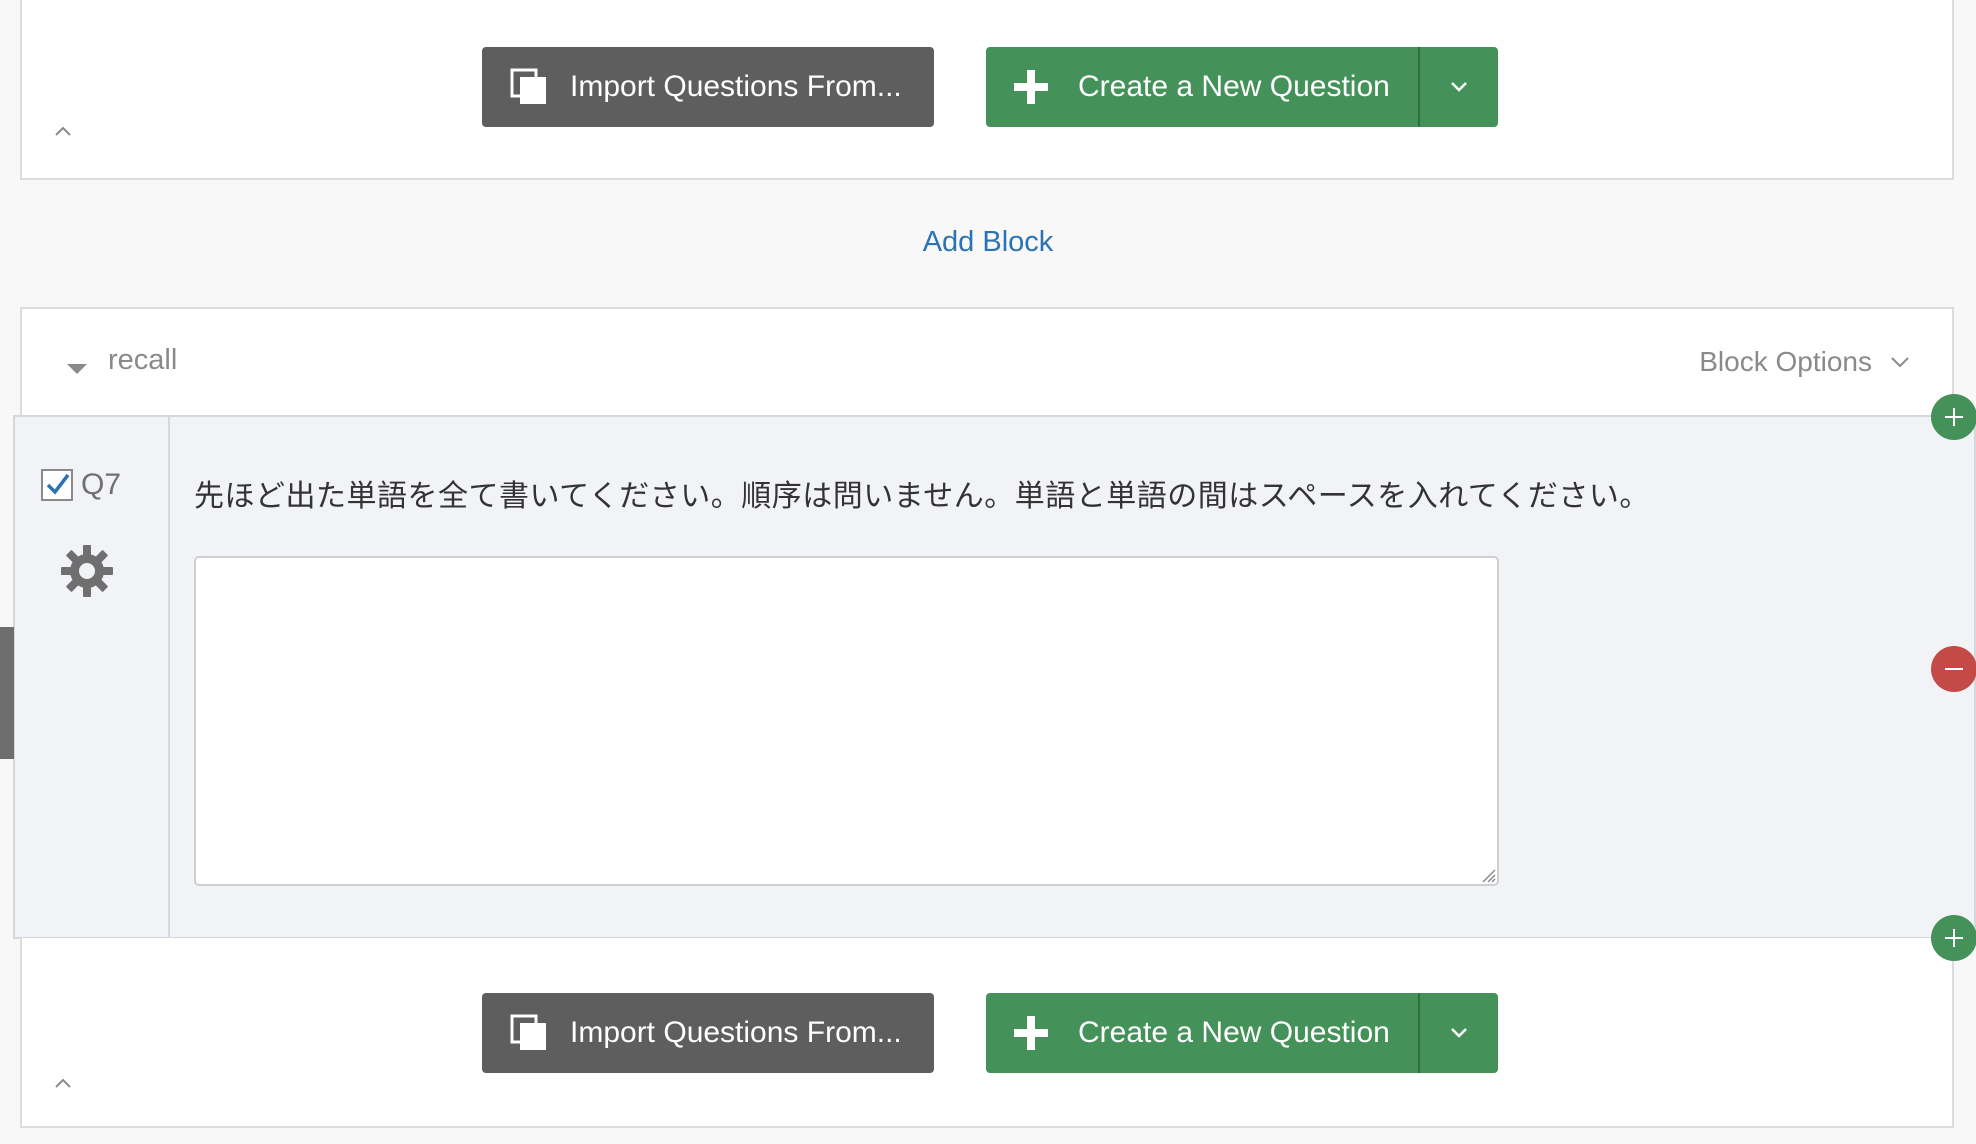 The height and width of the screenshot is (1144, 1976). What do you see at coordinates (1785, 361) in the screenshot?
I see `block-options-label: Block Options` at bounding box center [1785, 361].